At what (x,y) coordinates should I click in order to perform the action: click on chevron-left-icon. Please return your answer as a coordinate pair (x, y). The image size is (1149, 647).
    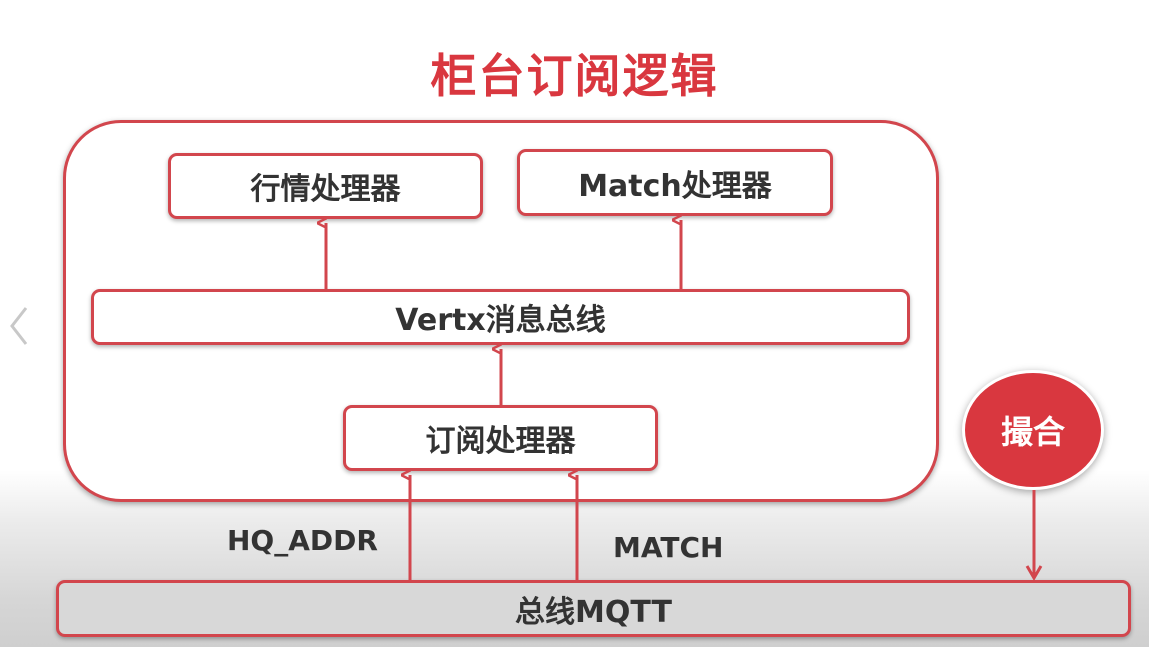
    Looking at the image, I should click on (19, 326).